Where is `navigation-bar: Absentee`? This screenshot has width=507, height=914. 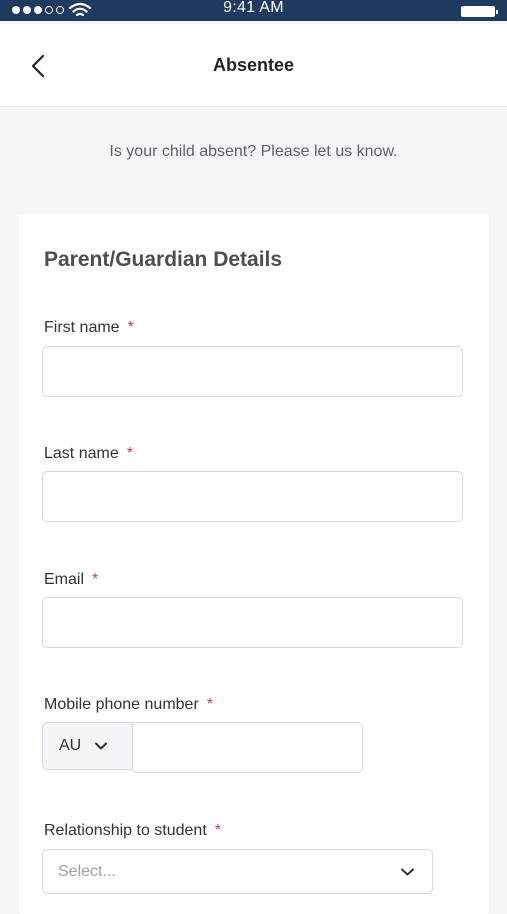 navigation-bar: Absentee is located at coordinates (253, 65).